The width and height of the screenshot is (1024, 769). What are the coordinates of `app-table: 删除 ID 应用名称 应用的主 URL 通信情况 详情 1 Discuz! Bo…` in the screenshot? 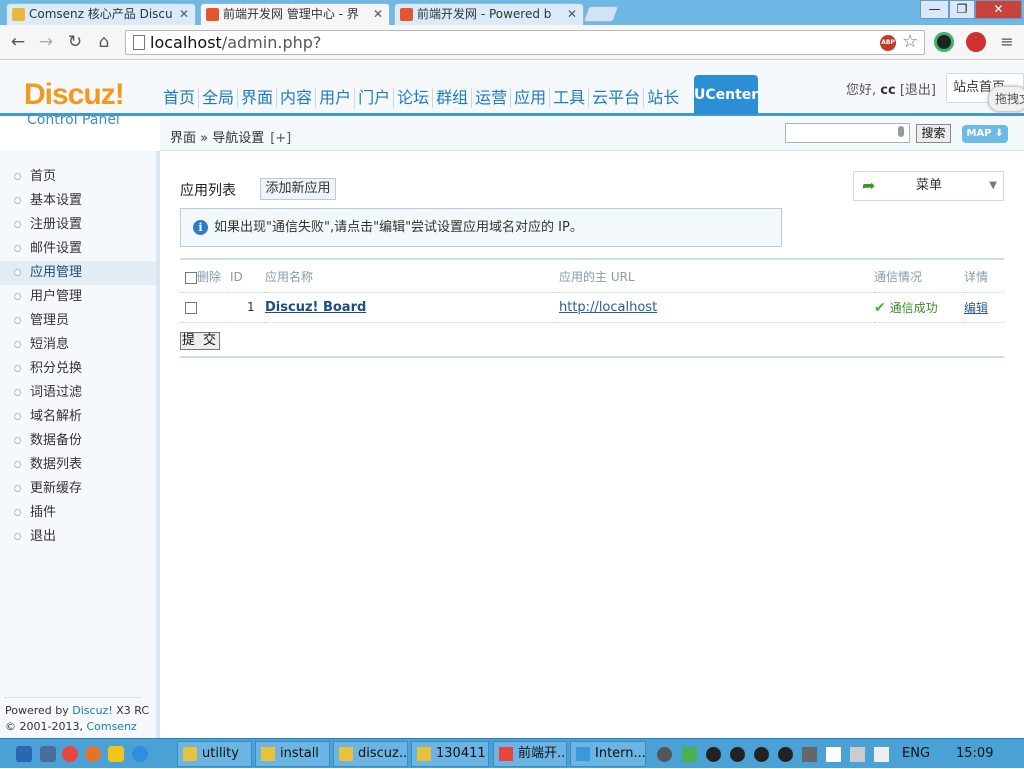 It's located at (592, 292).